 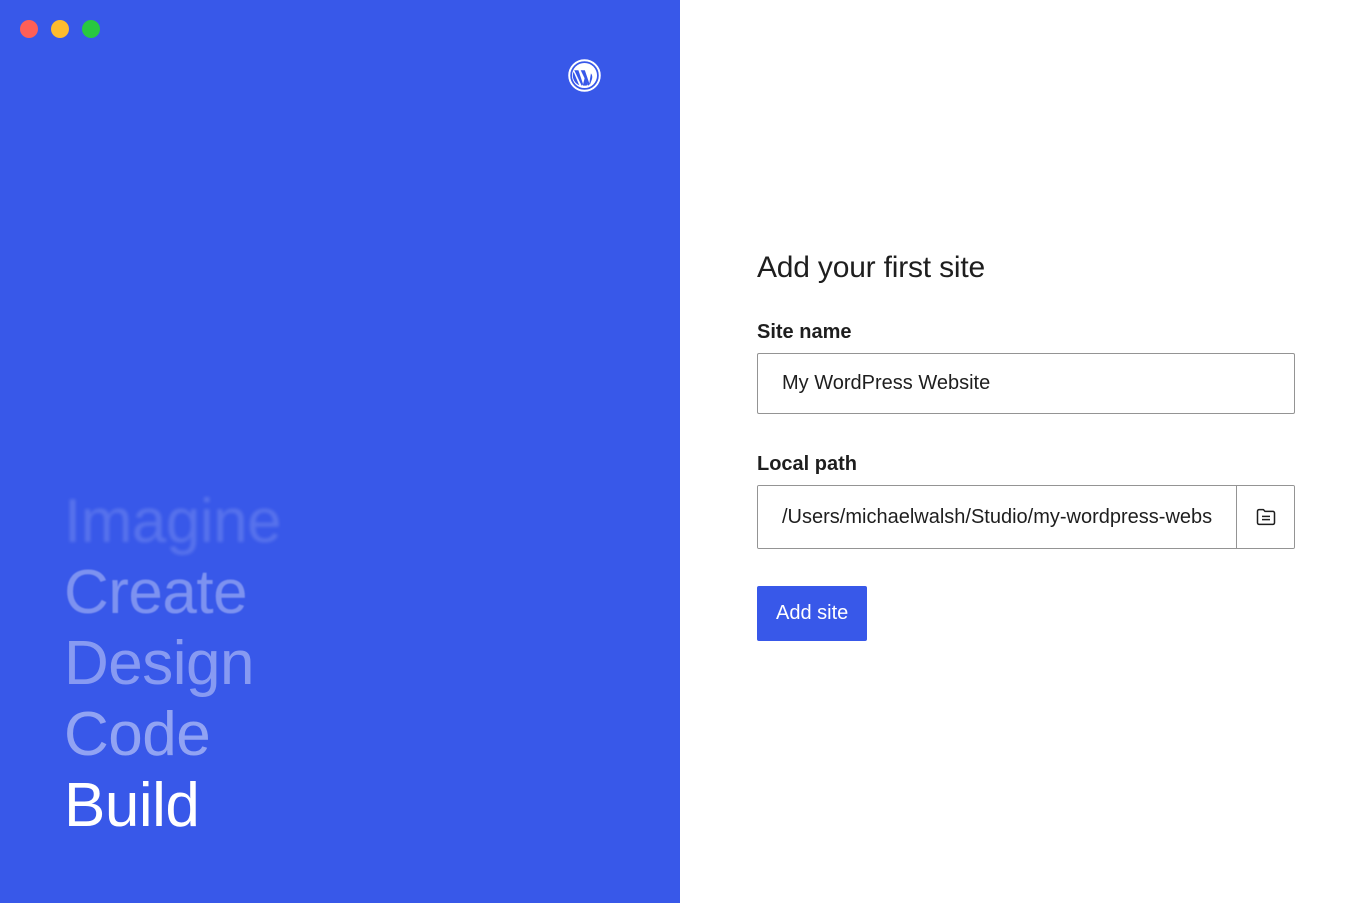 What do you see at coordinates (137, 734) in the screenshot?
I see `tagline-word-code: Code` at bounding box center [137, 734].